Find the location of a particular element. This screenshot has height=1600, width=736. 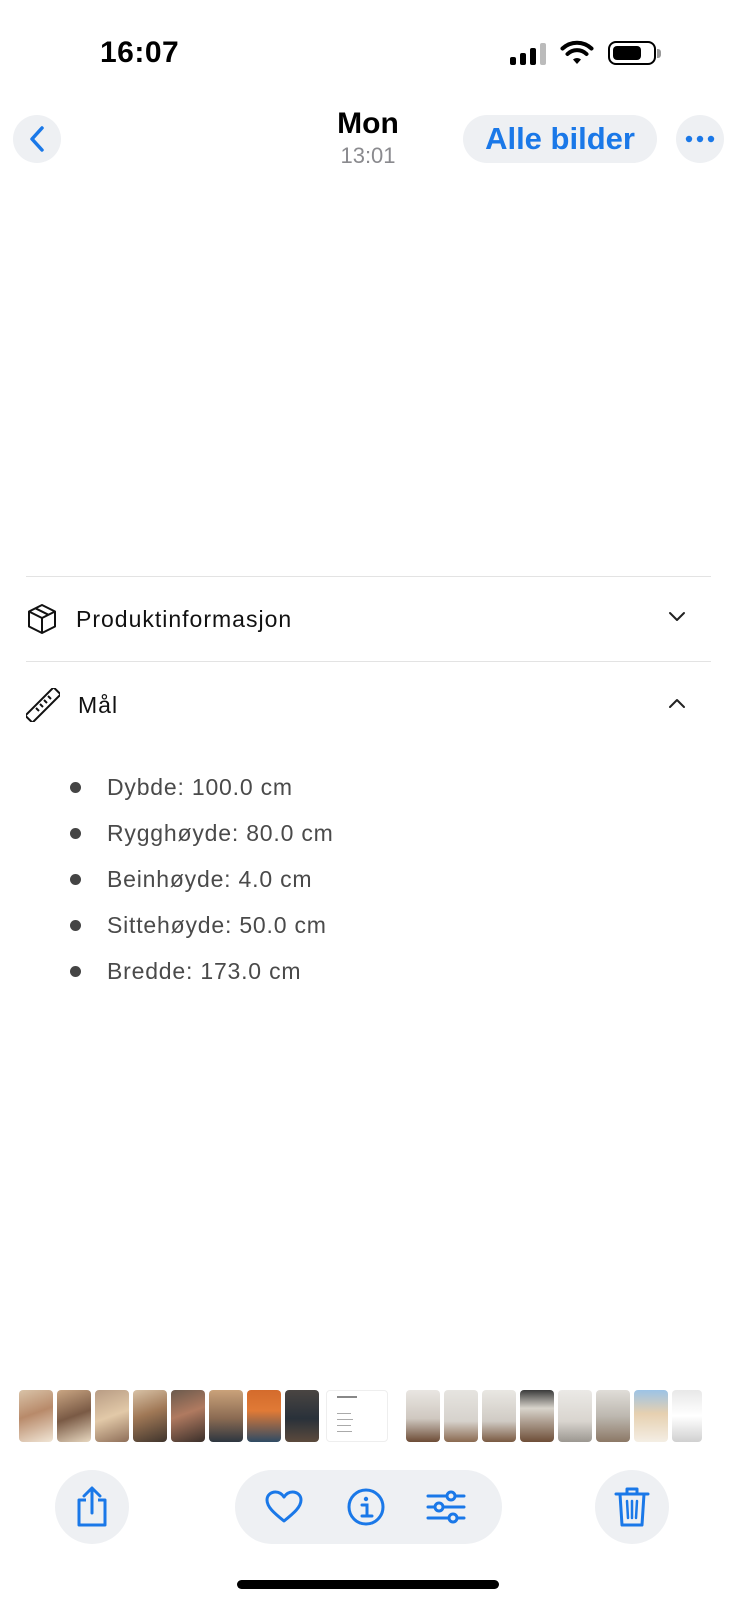

bottom-toolbar is located at coordinates (368, 1507).